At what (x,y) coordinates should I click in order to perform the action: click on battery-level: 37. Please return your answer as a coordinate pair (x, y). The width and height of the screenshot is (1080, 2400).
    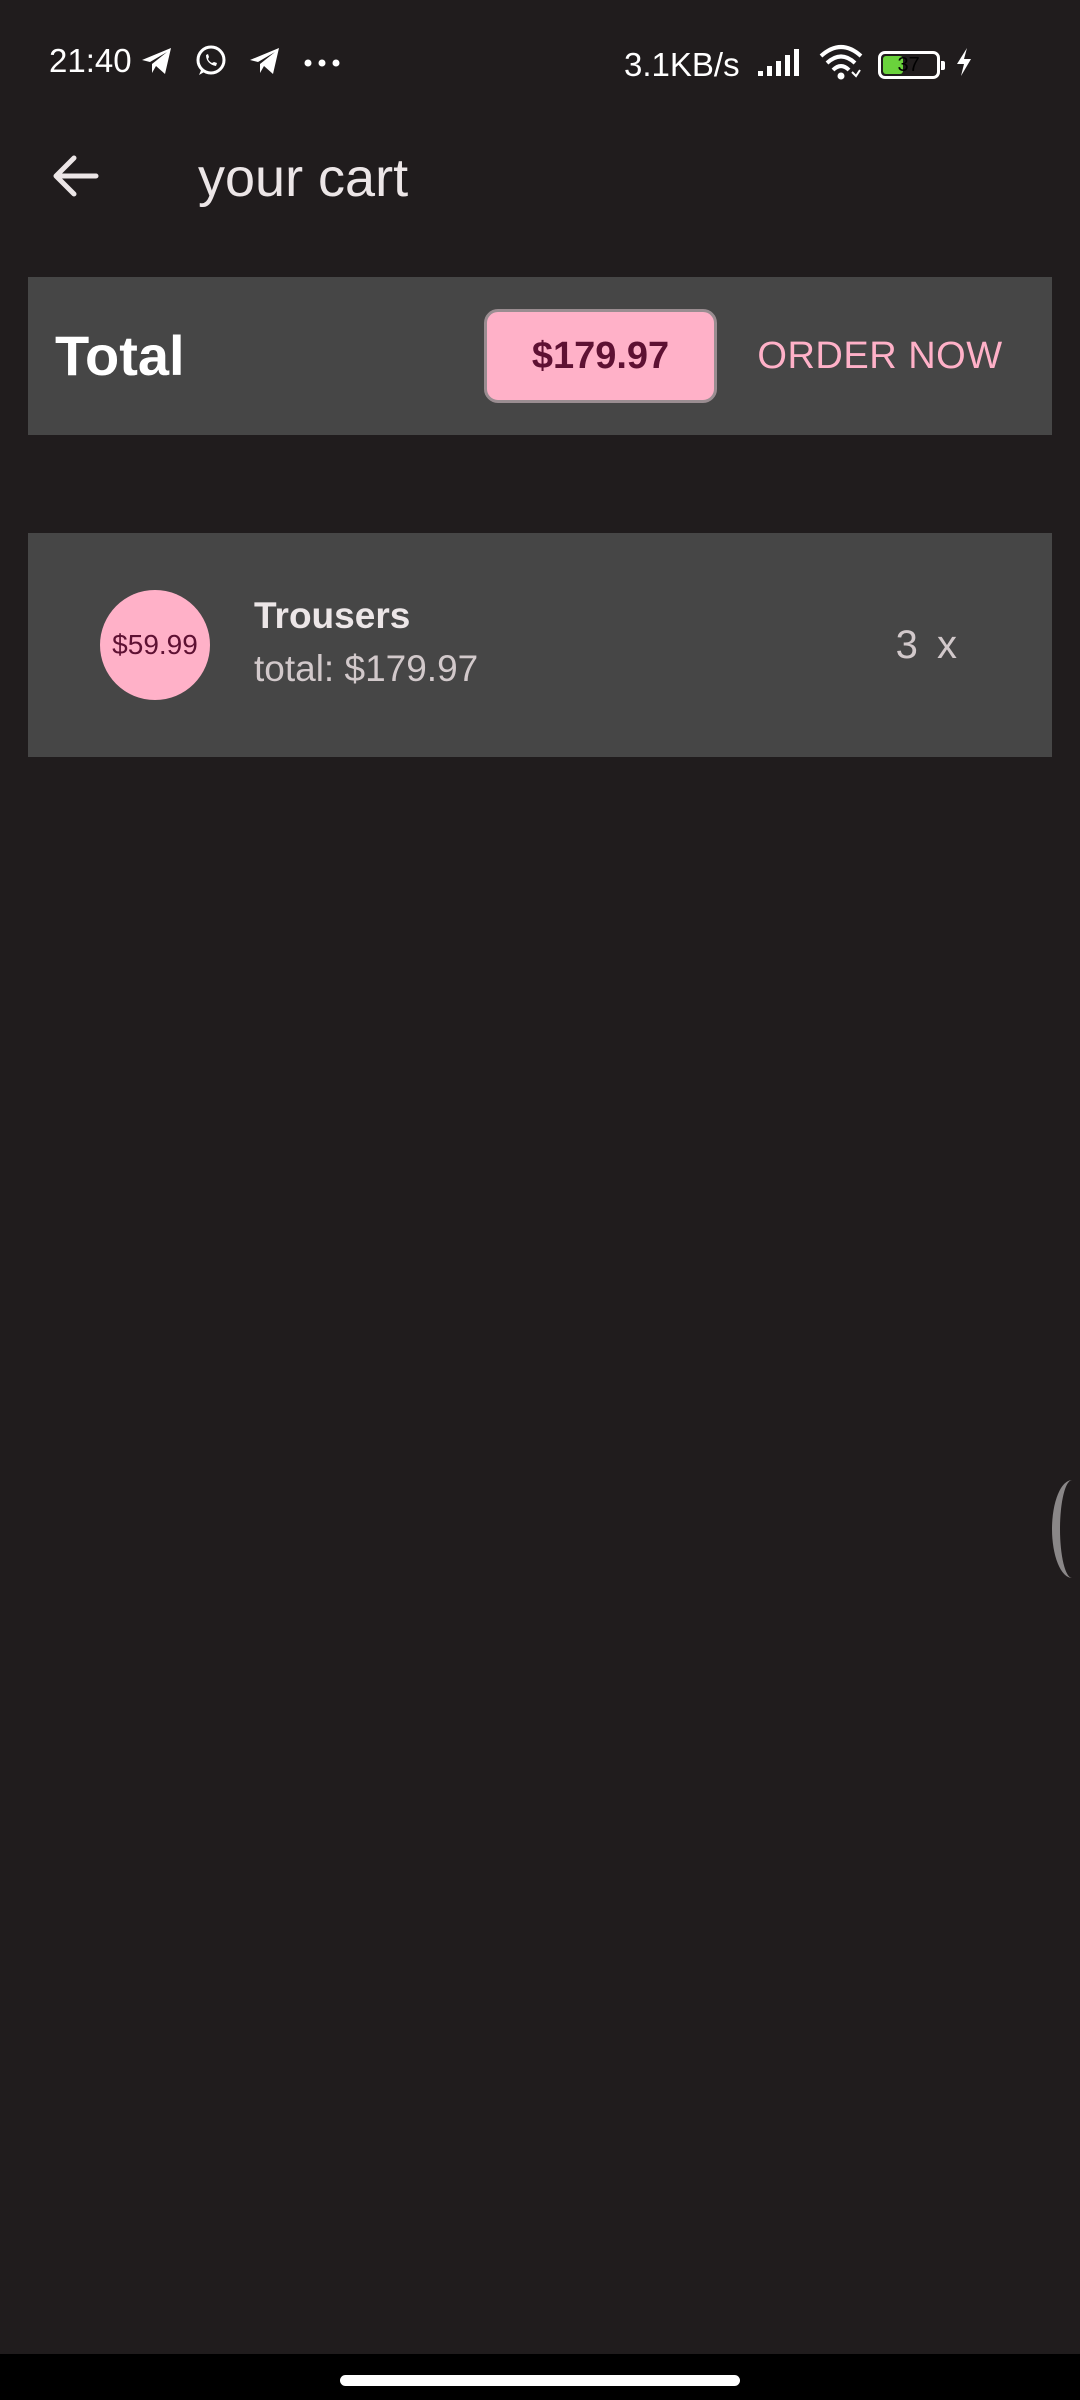
    Looking at the image, I should click on (908, 64).